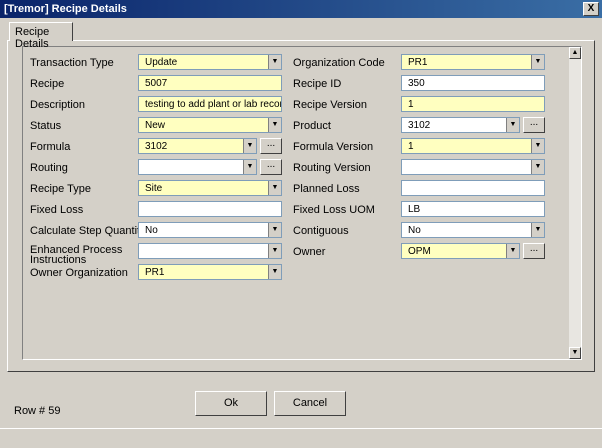 This screenshot has width=602, height=448. Describe the element at coordinates (326, 189) in the screenshot. I see `planned-loss-label: Planned Loss` at that location.